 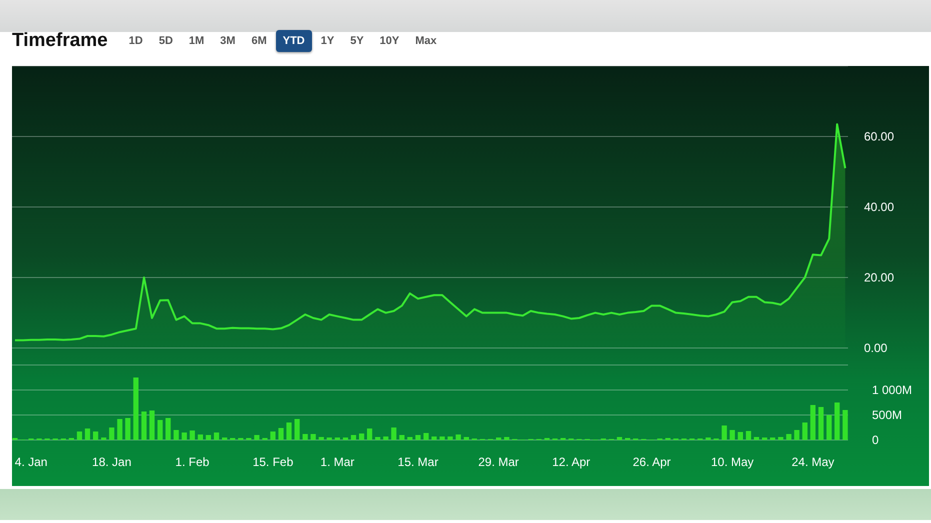 I want to click on axis-label: 1. Feb, so click(x=192, y=462).